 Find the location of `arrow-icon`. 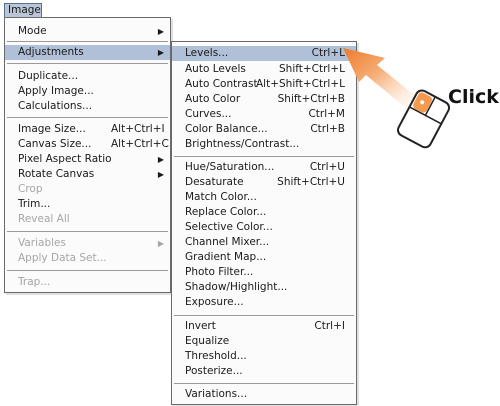

arrow-icon is located at coordinates (380, 78).